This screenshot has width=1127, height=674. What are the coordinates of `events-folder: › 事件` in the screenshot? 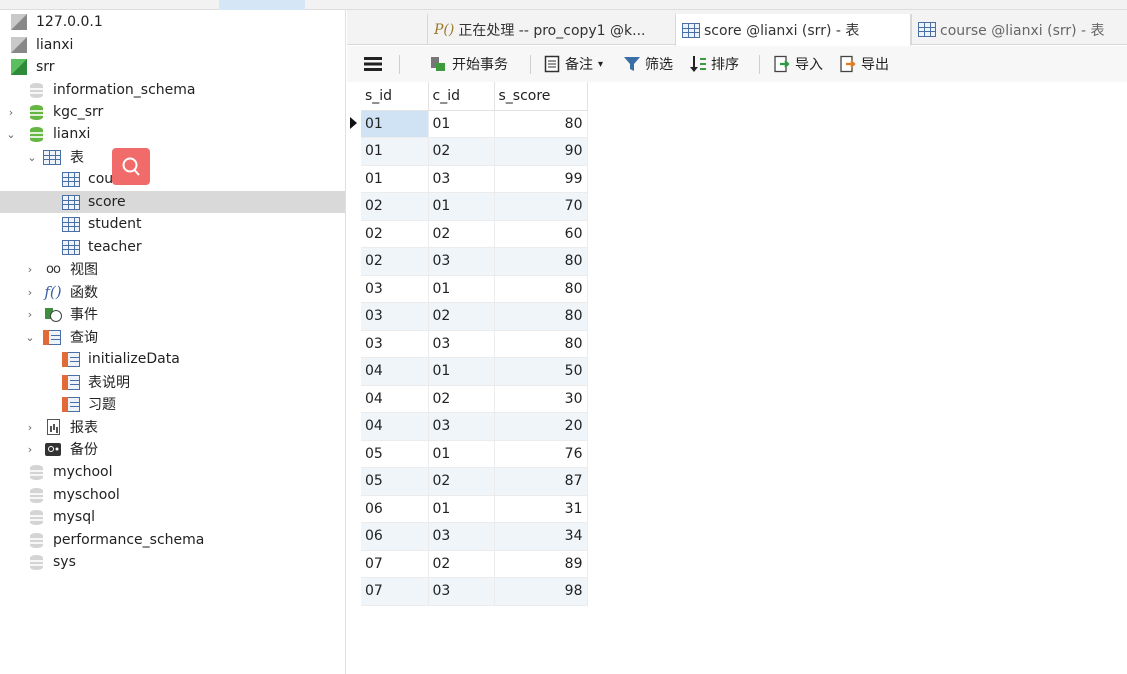 It's located at (172, 314).